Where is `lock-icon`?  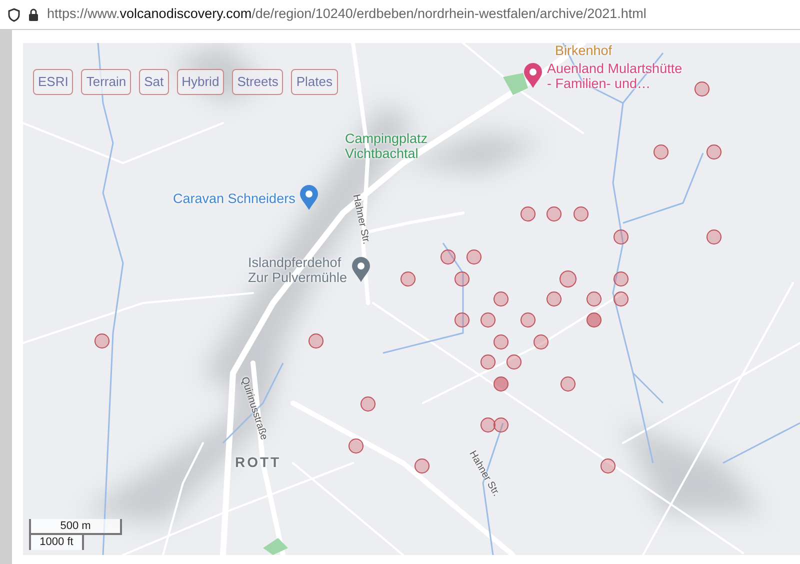
lock-icon is located at coordinates (33, 15).